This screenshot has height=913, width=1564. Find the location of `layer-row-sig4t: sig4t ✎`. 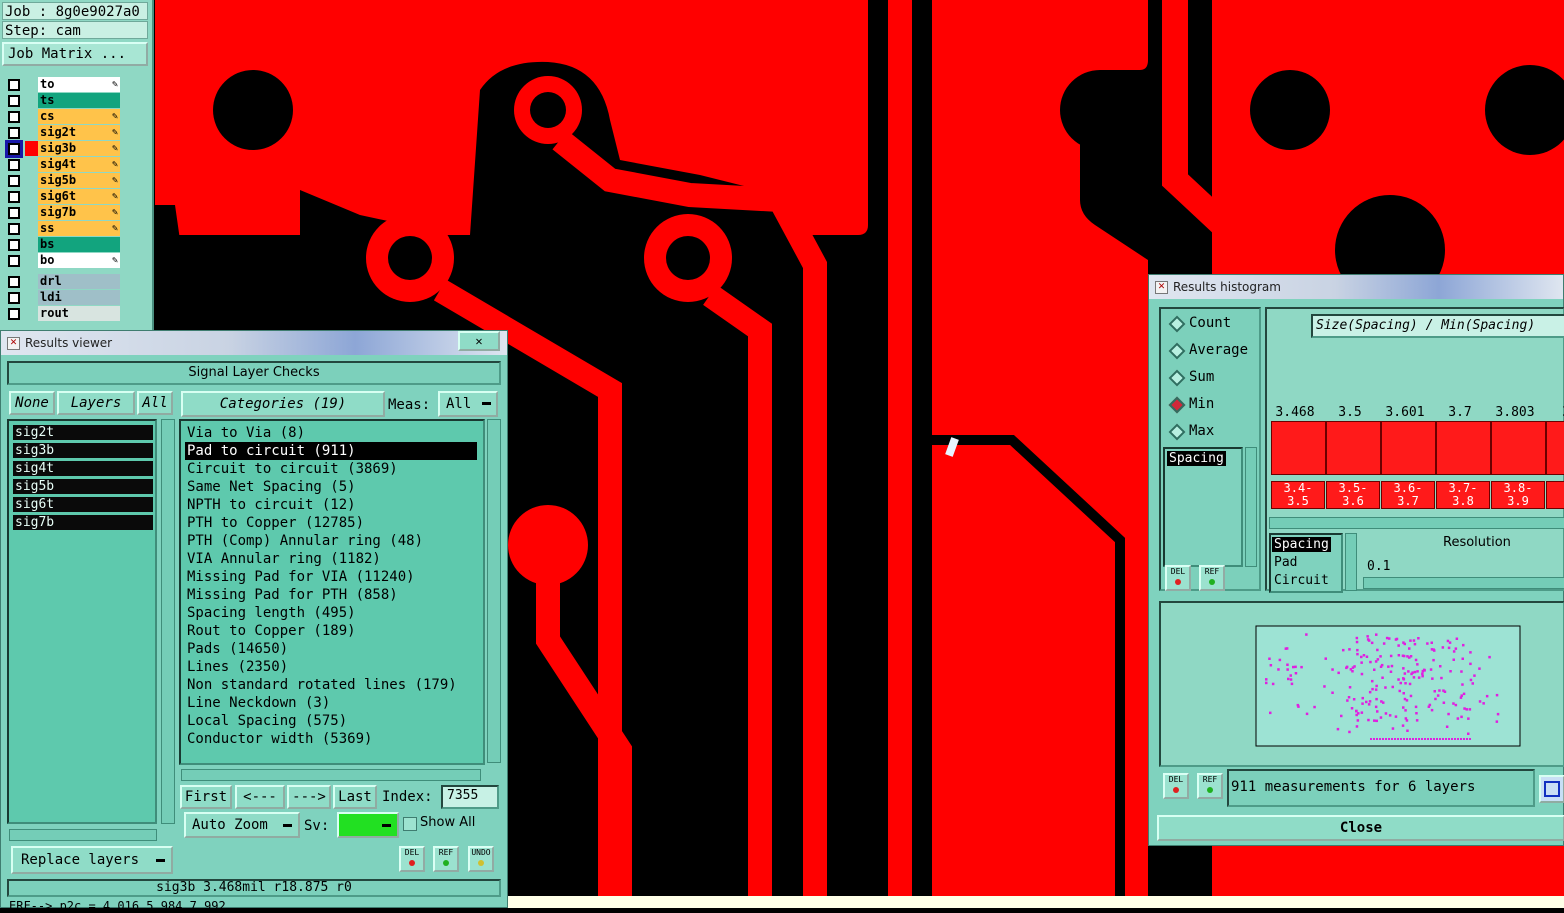

layer-row-sig4t: sig4t ✎ is located at coordinates (62, 164).